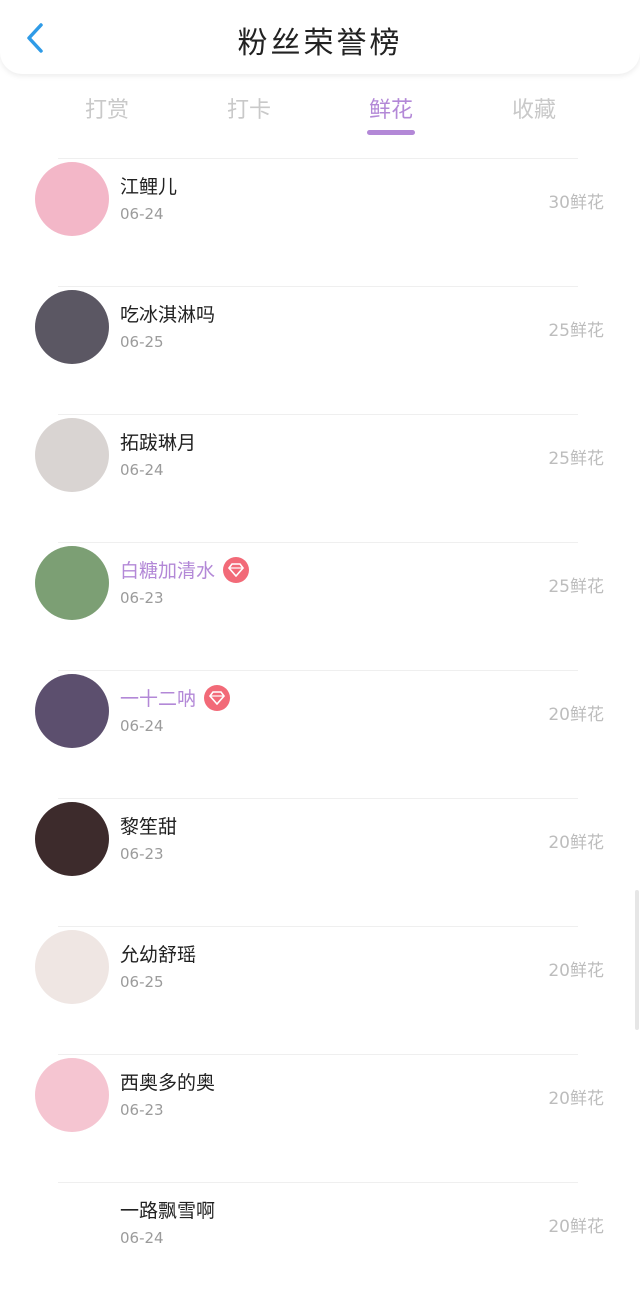  I want to click on tab-tips: 打赏, so click(107, 108).